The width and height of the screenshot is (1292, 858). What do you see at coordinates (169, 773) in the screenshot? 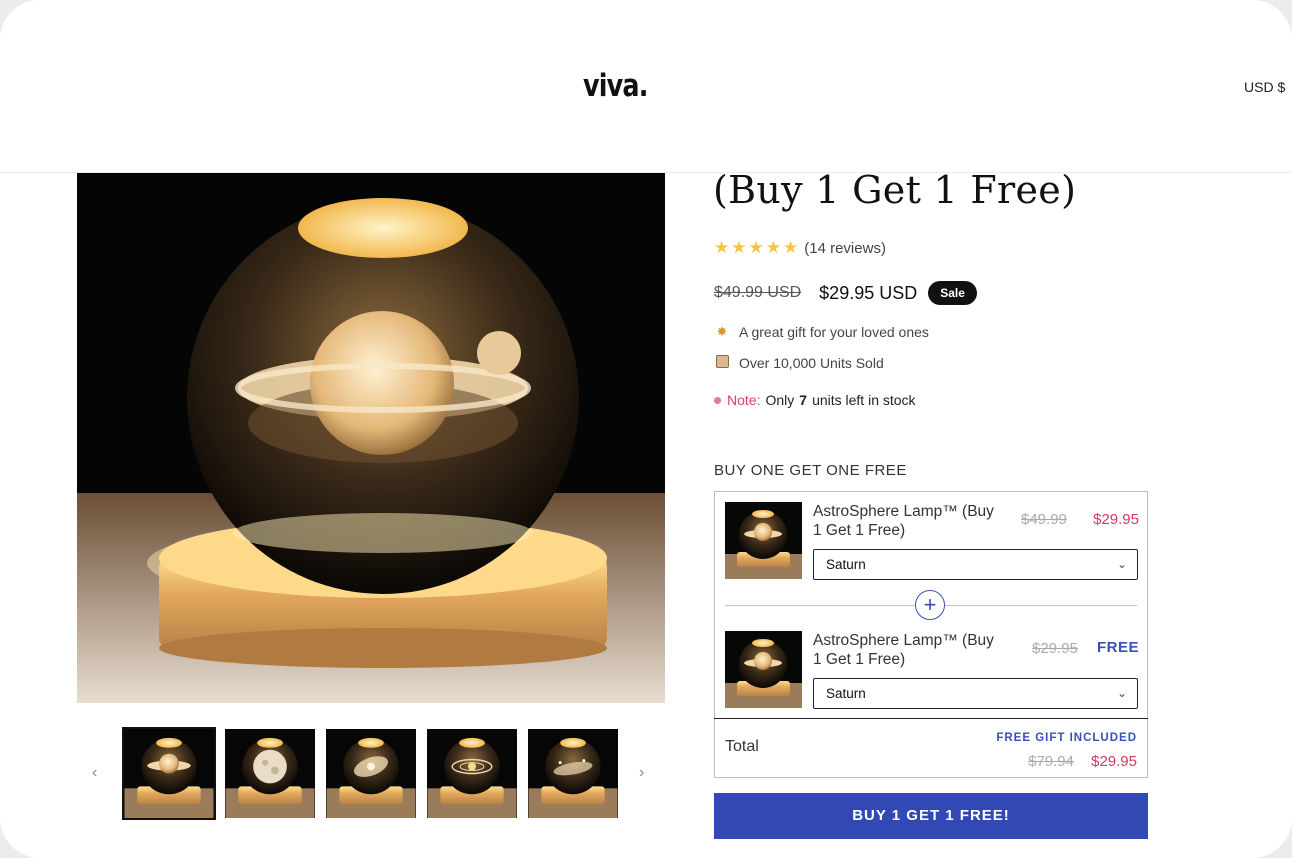
I see `thumbnail-saturn` at bounding box center [169, 773].